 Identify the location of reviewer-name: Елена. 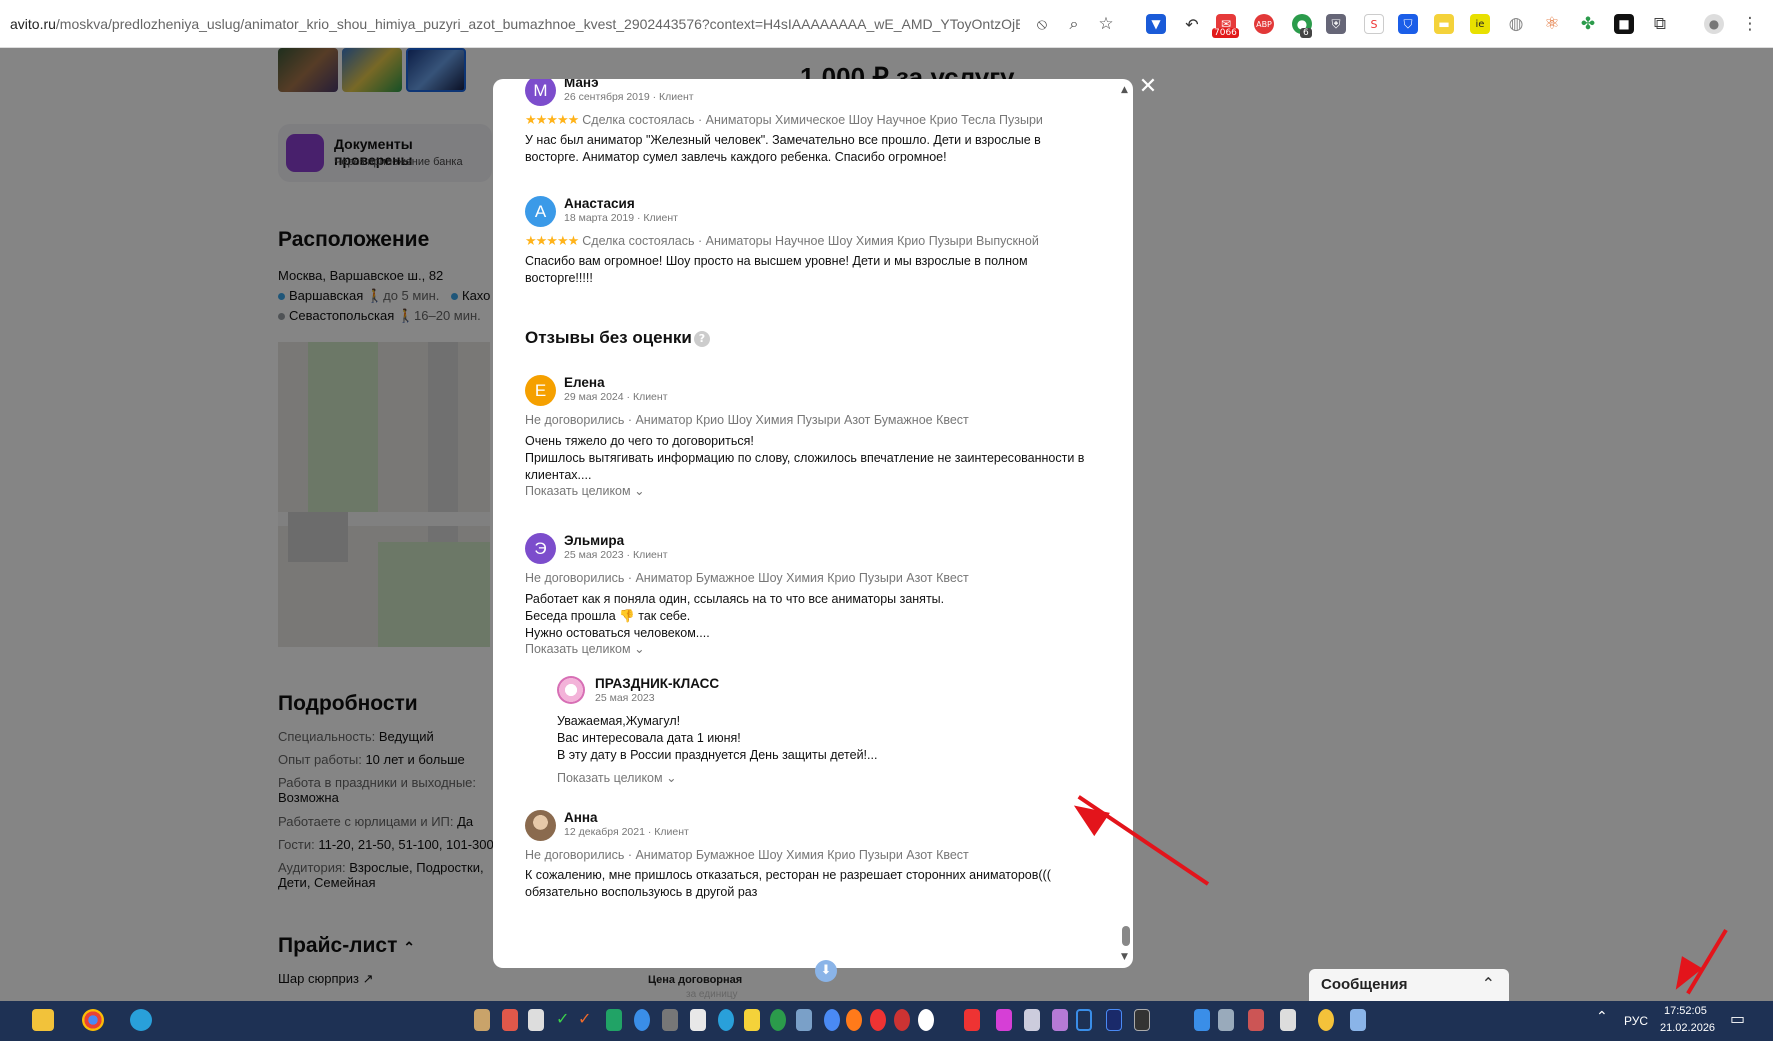
(584, 382).